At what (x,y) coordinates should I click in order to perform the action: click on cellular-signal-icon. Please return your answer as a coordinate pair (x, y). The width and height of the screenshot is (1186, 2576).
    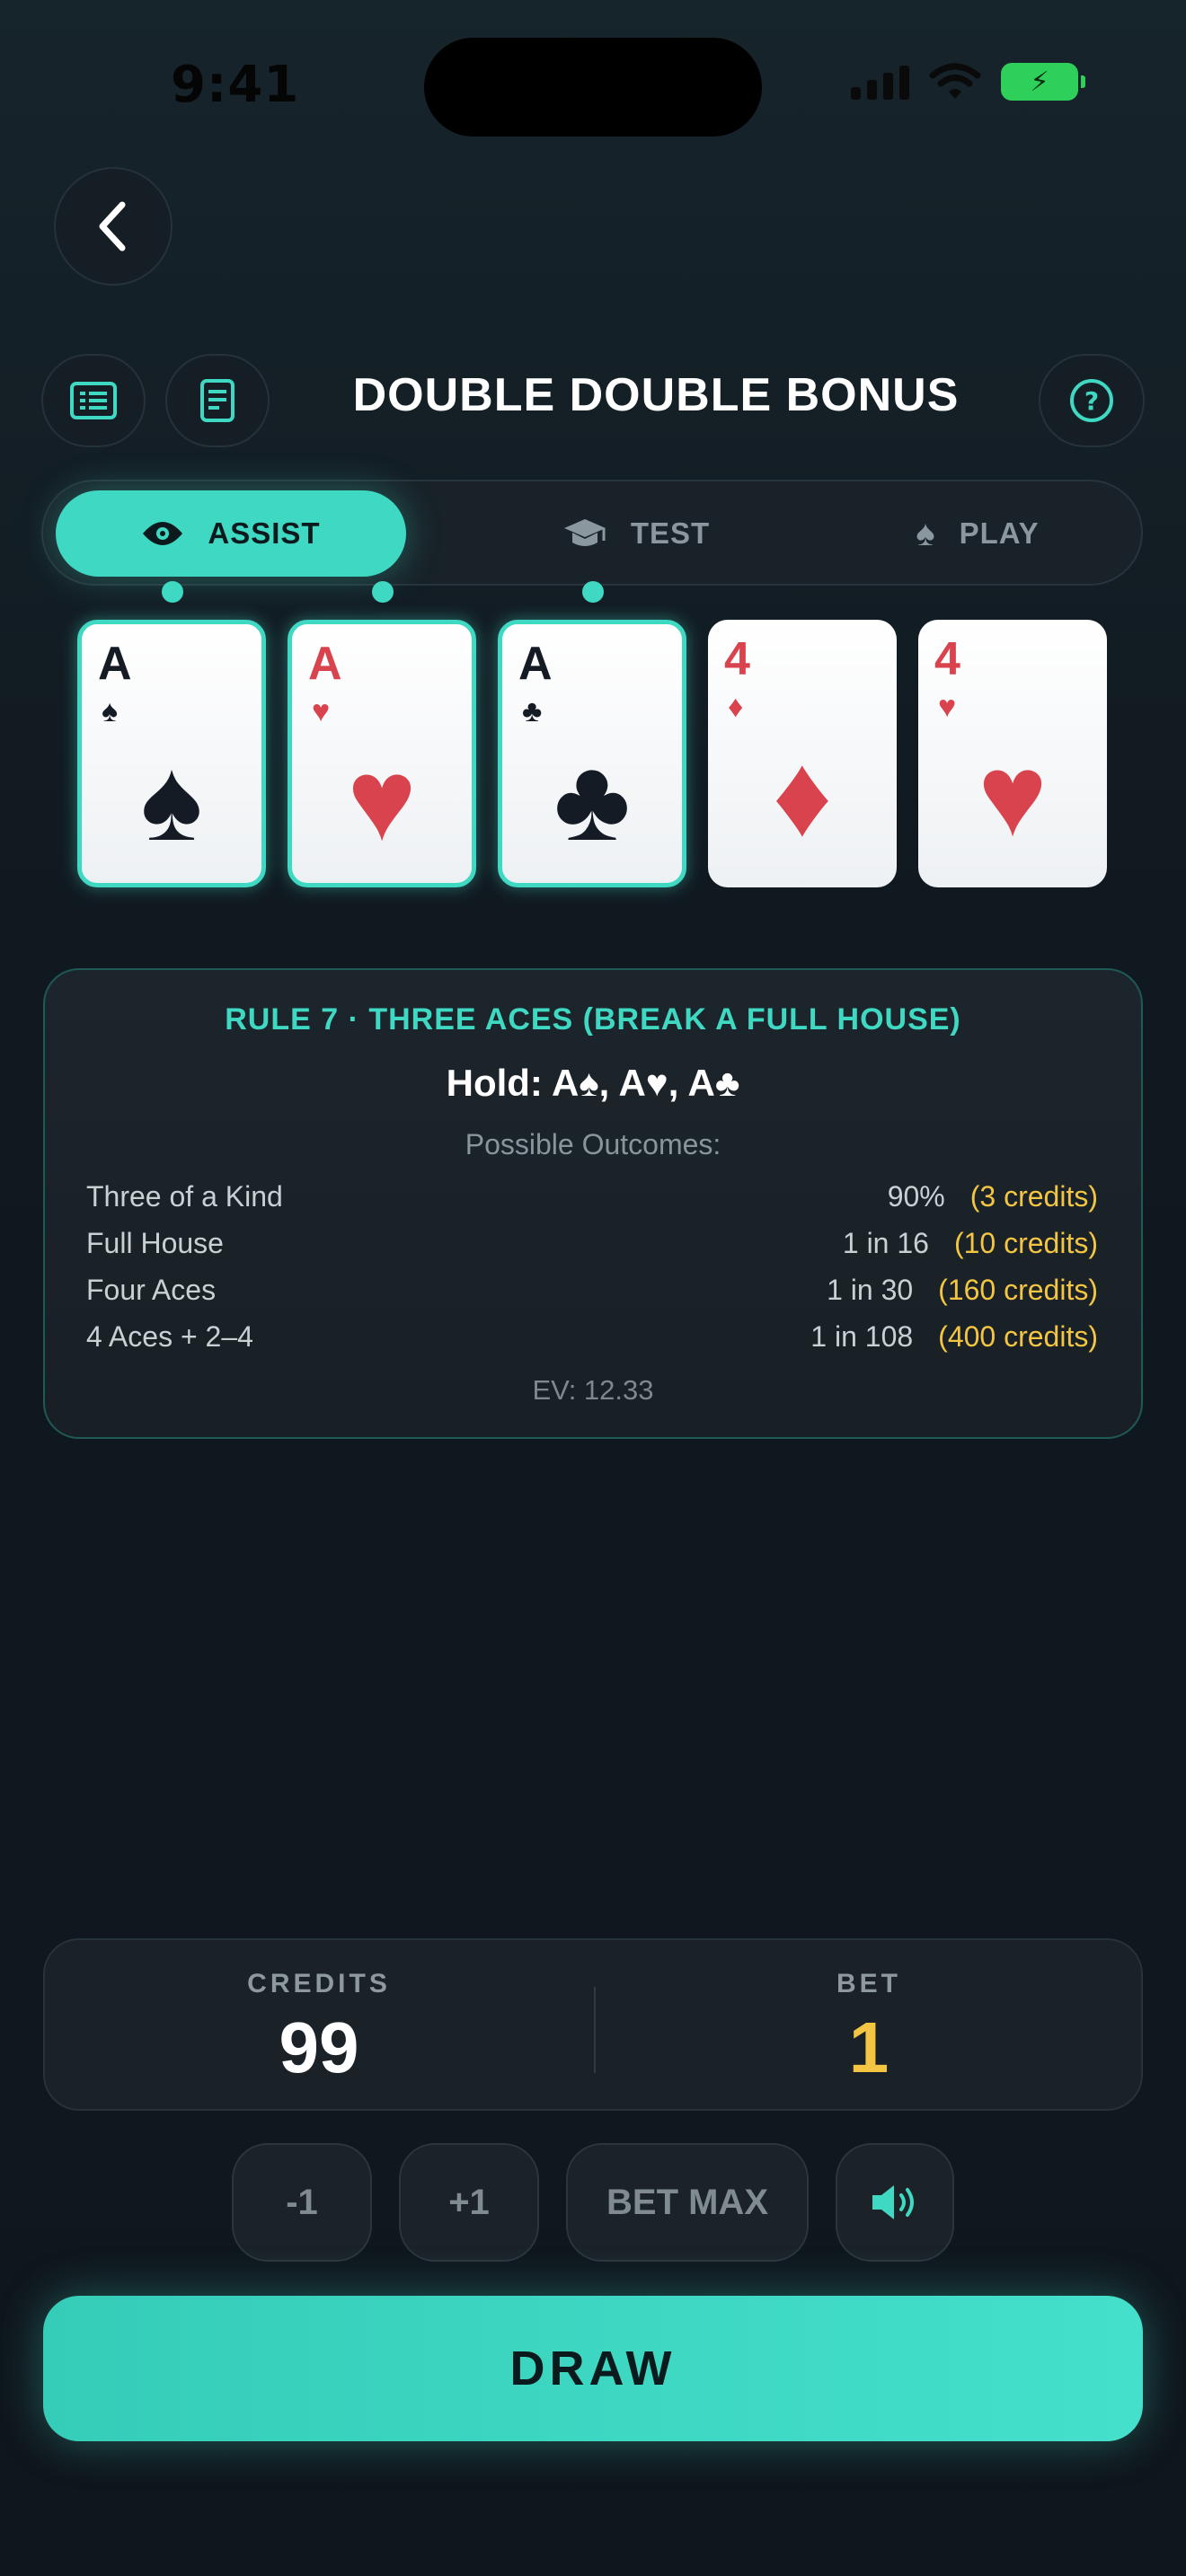
    Looking at the image, I should click on (880, 82).